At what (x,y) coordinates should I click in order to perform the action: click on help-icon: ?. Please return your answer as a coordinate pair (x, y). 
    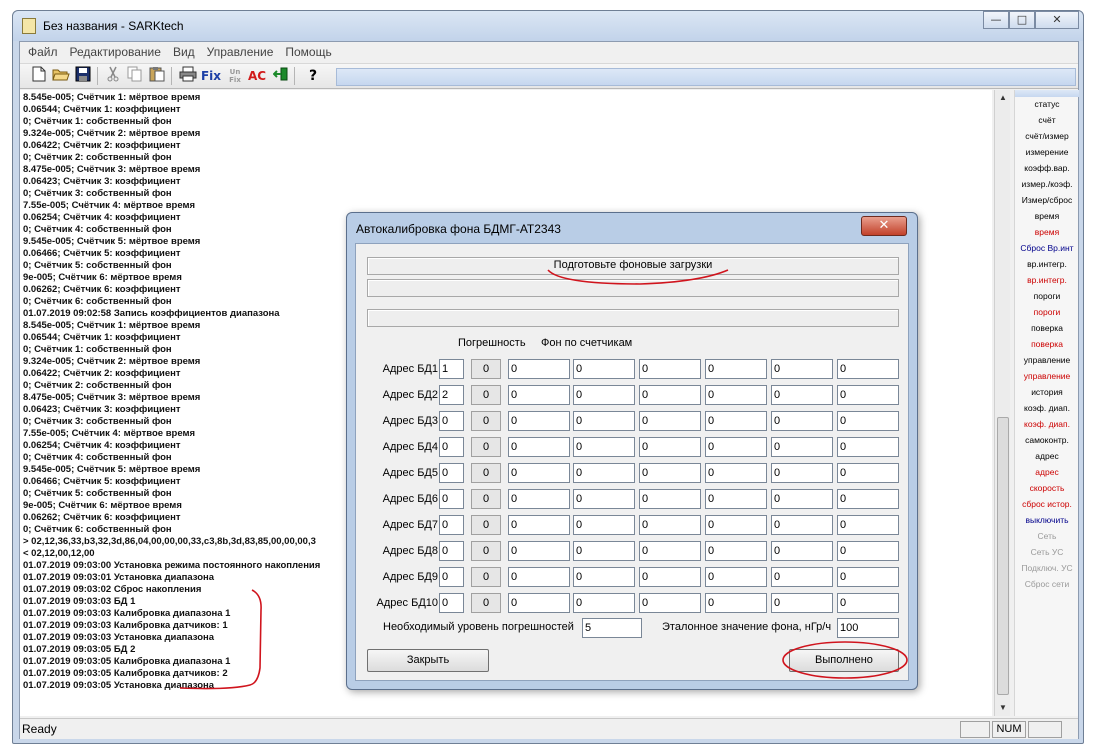
    Looking at the image, I should click on (313, 76).